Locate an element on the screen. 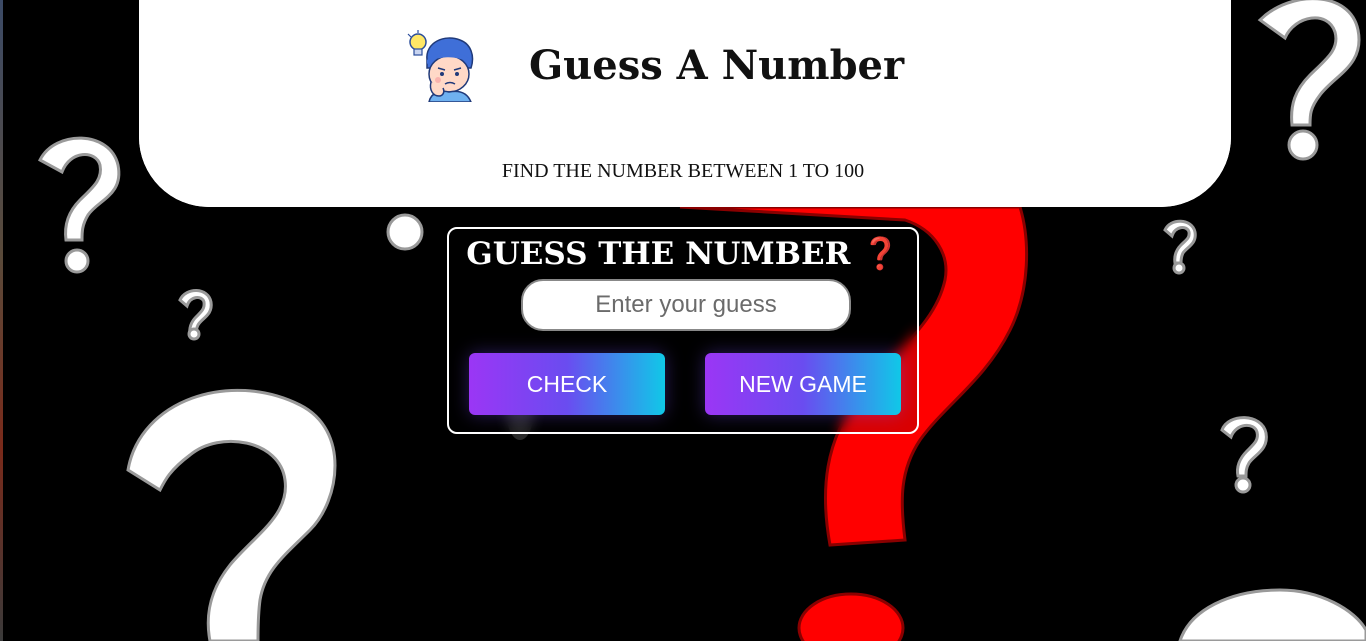 The width and height of the screenshot is (1366, 641). red-question-mark-icon: ❓ is located at coordinates (880, 254).